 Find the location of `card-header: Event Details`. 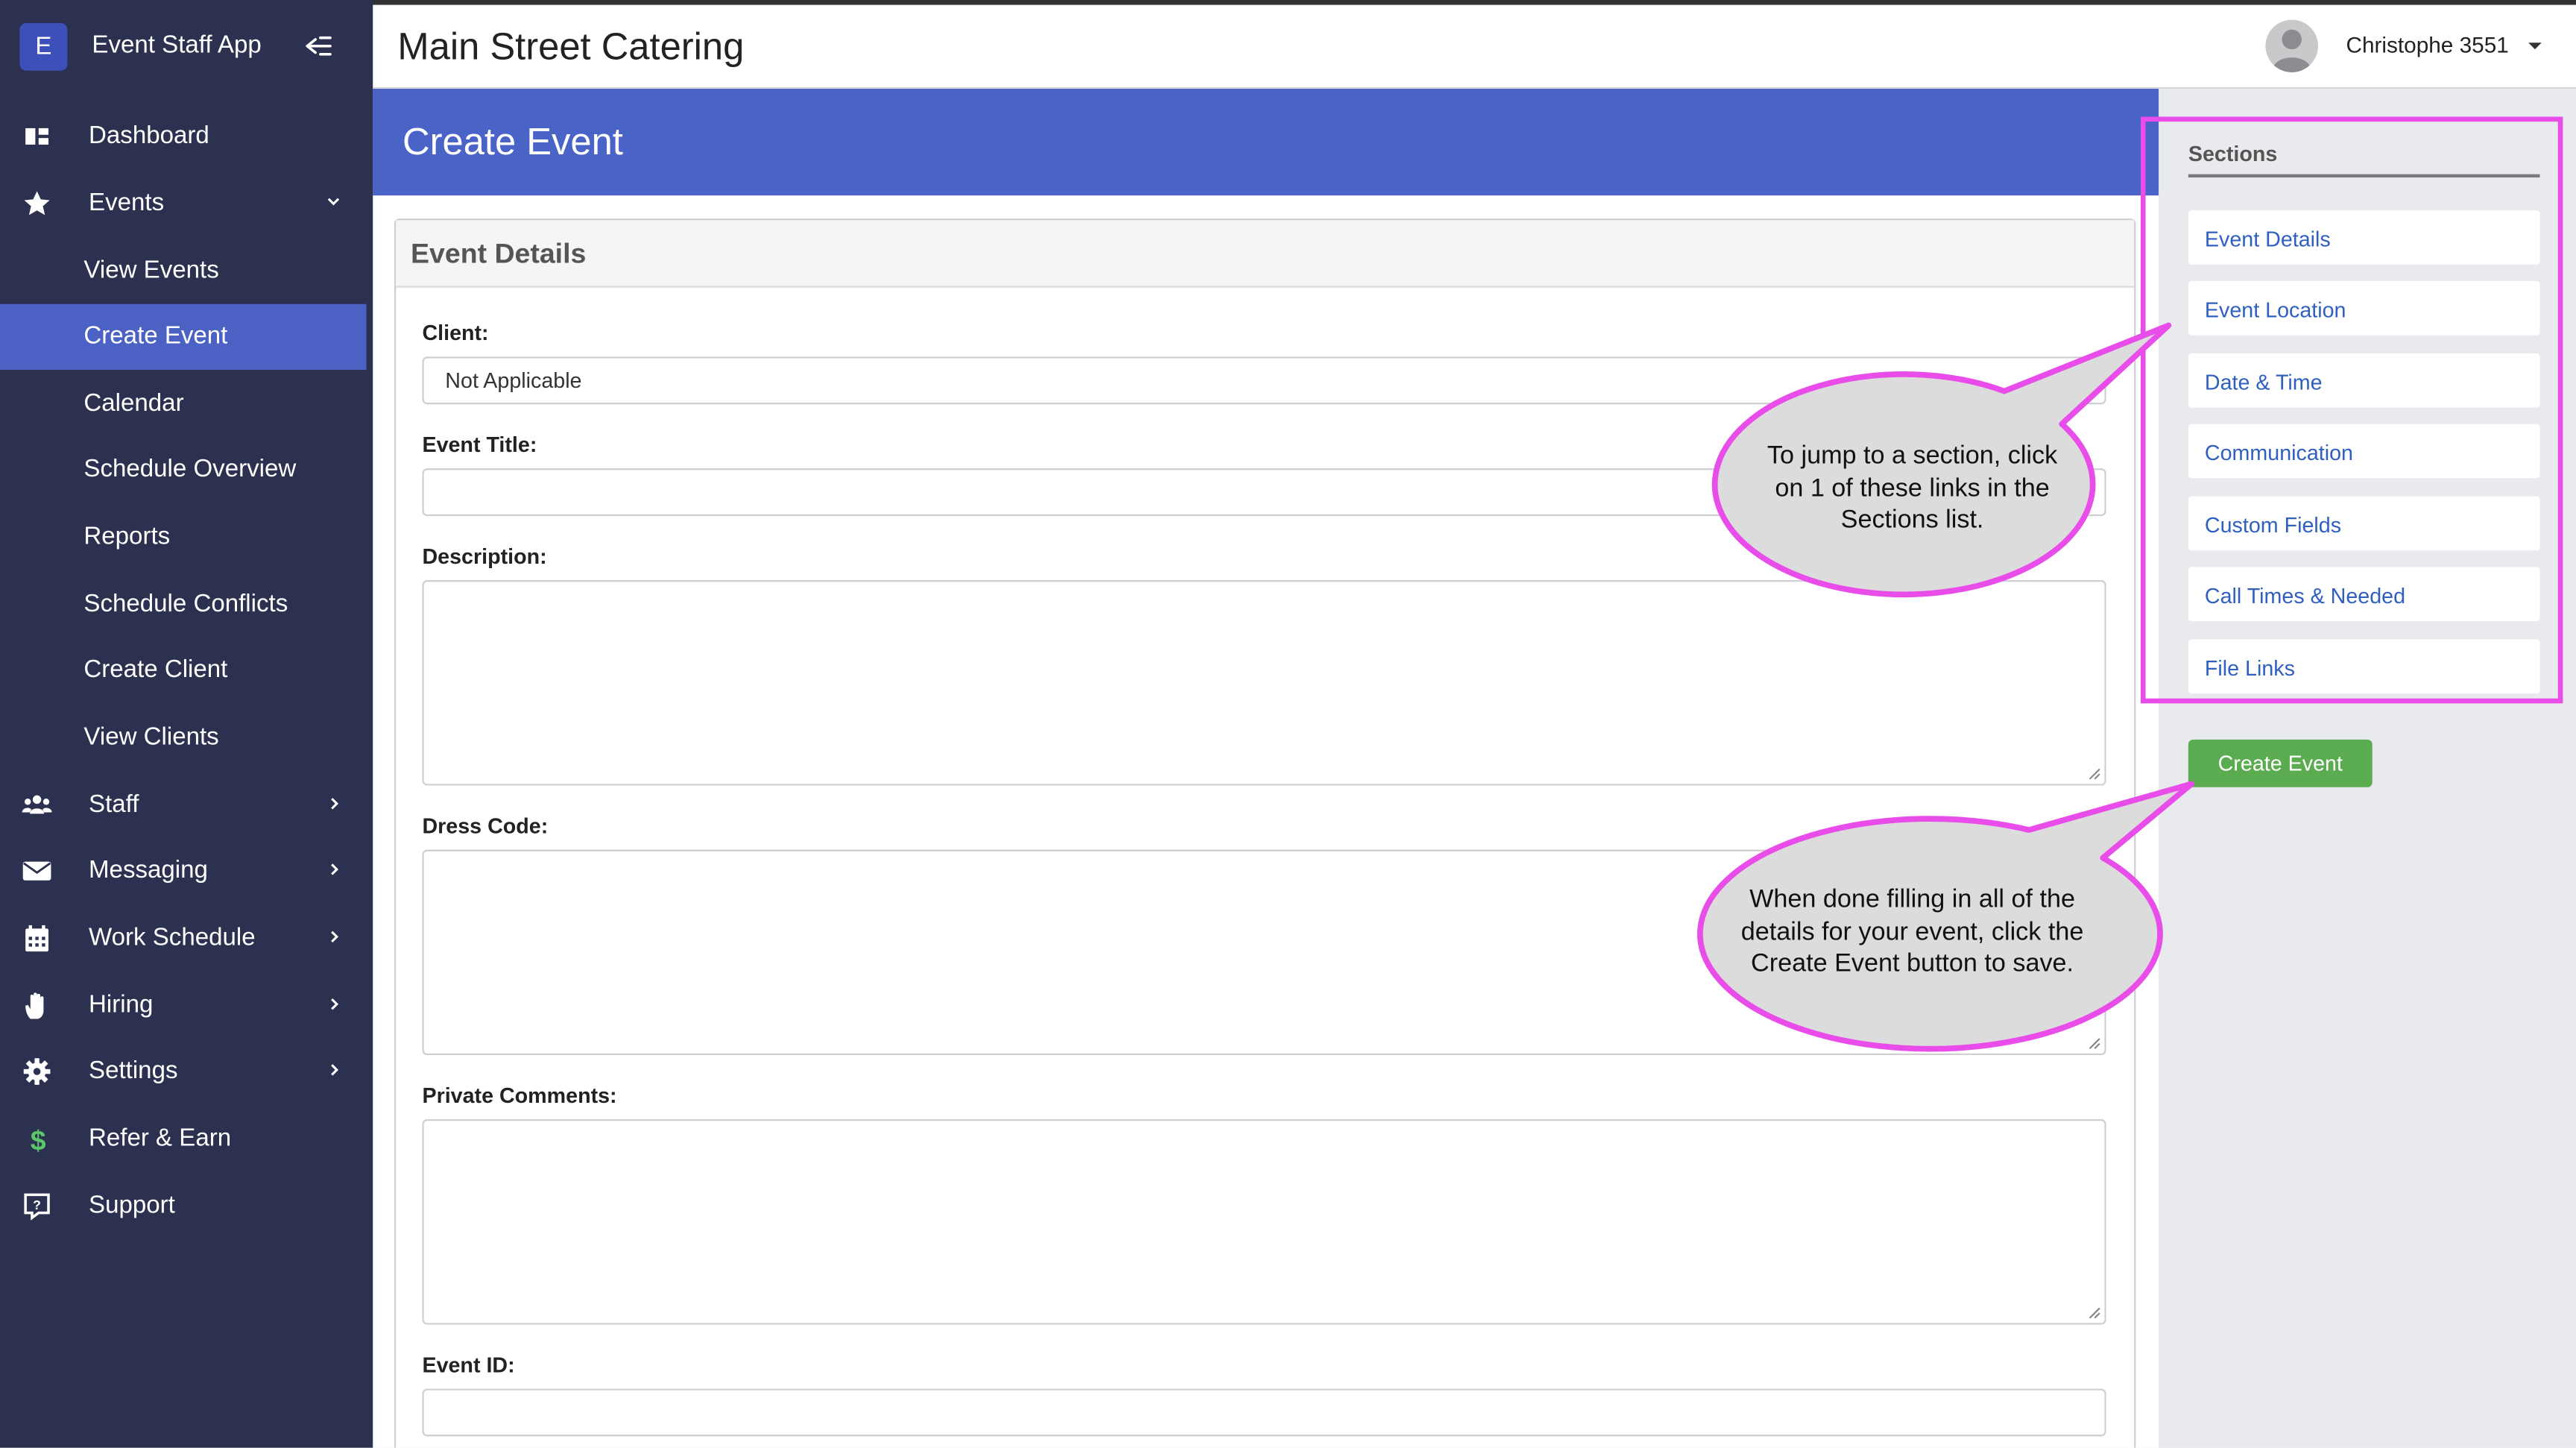

card-header: Event Details is located at coordinates (1265, 254).